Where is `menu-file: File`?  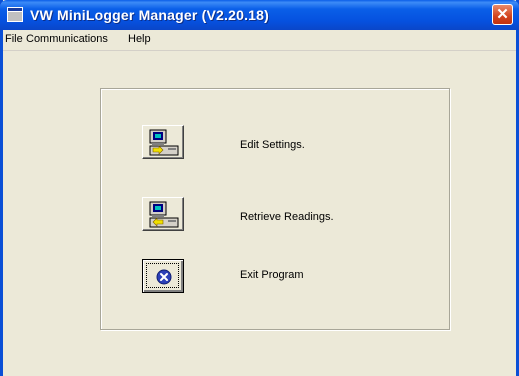
menu-file: File is located at coordinates (14, 39).